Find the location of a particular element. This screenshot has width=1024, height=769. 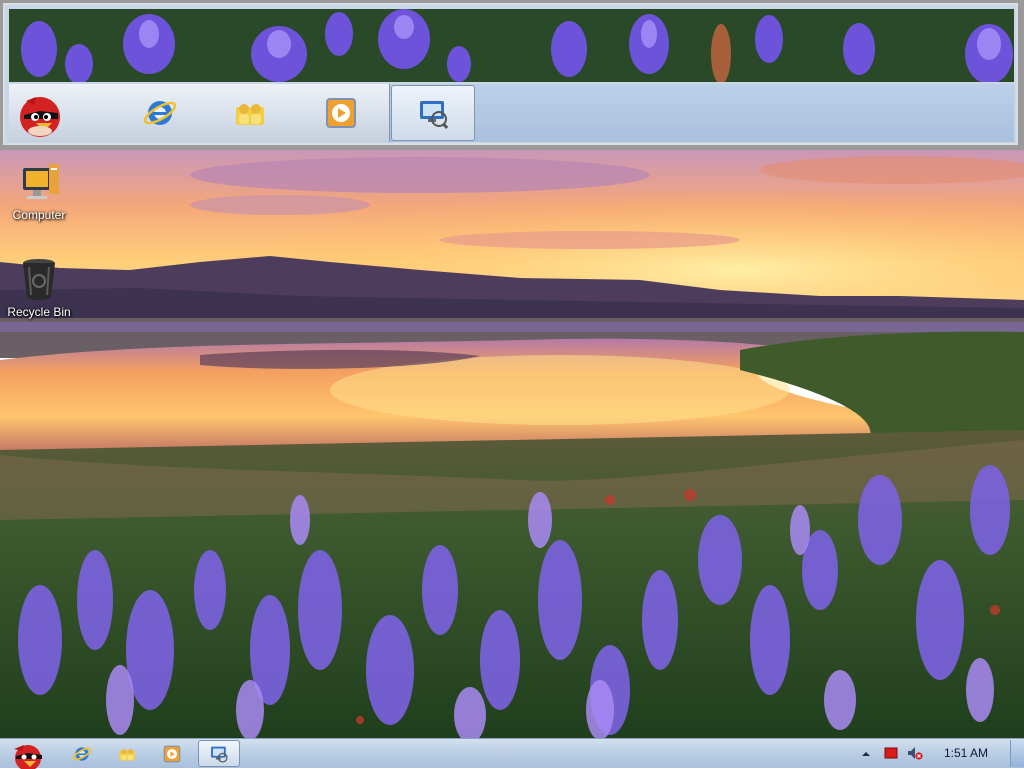

preview-wallpaper-banner is located at coordinates (511, 45).